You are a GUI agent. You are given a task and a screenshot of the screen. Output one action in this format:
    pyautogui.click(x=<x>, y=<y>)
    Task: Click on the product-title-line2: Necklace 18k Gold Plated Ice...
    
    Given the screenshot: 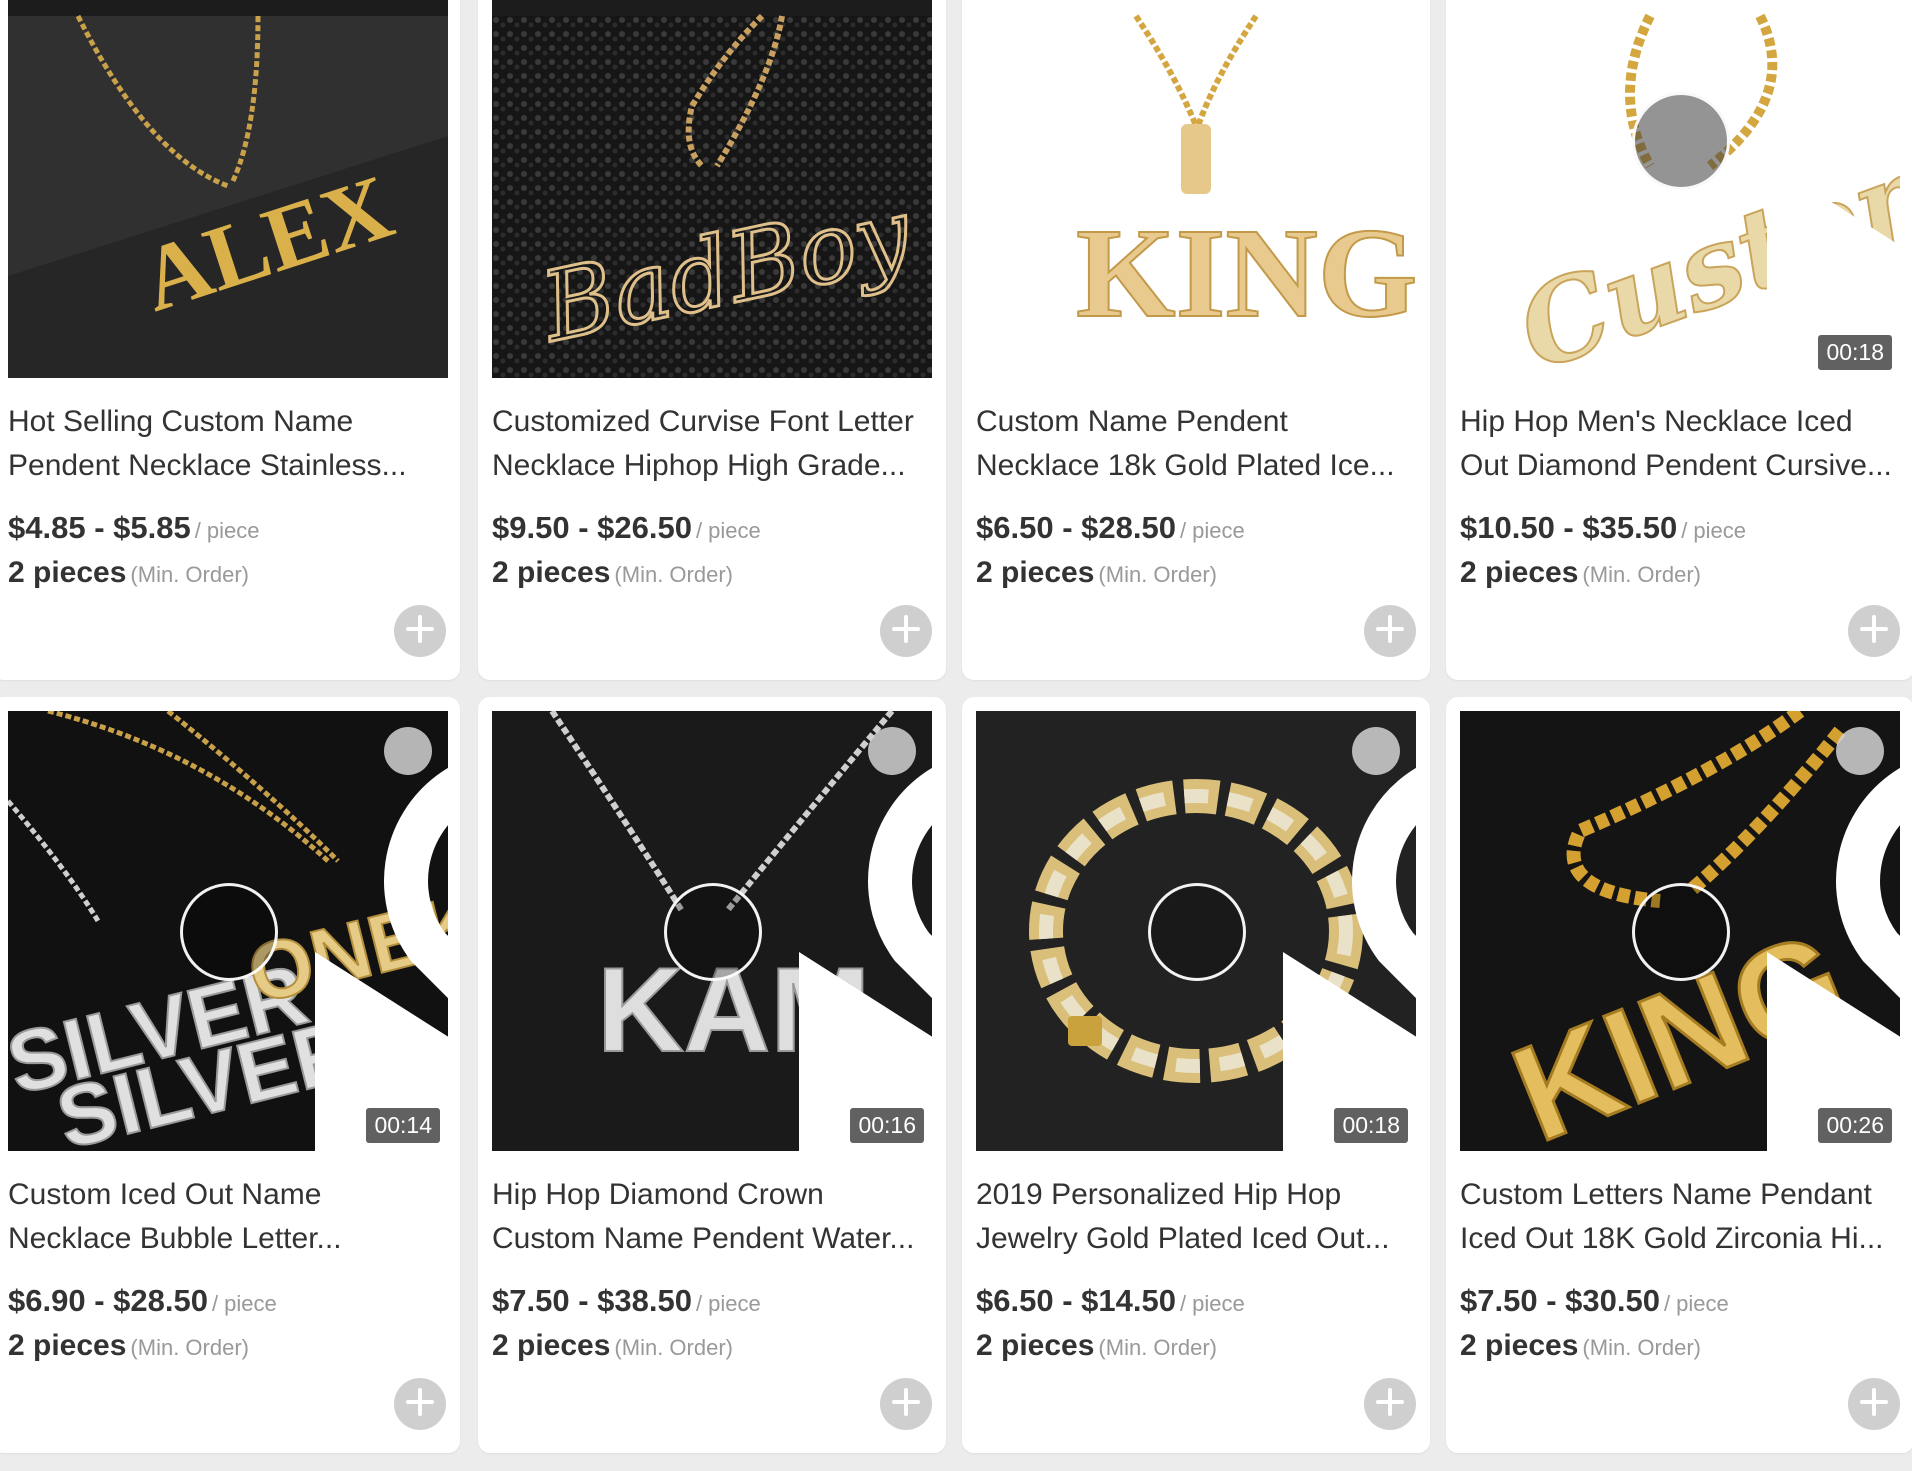 What is the action you would take?
    pyautogui.click(x=1202, y=466)
    